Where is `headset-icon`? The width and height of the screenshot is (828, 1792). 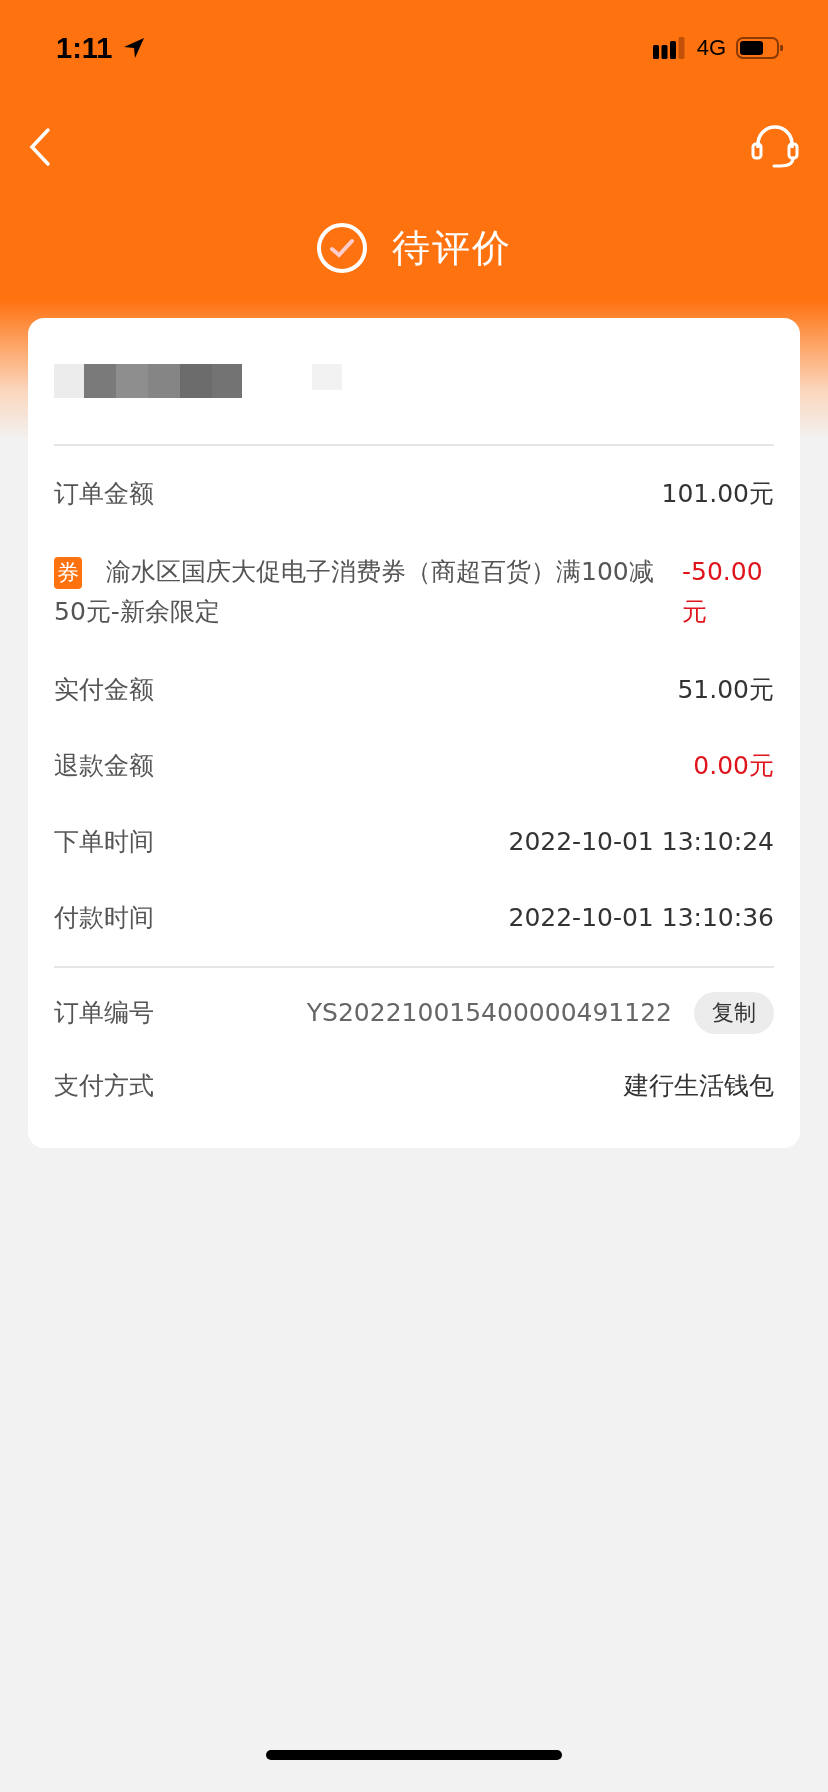
headset-icon is located at coordinates (775, 147).